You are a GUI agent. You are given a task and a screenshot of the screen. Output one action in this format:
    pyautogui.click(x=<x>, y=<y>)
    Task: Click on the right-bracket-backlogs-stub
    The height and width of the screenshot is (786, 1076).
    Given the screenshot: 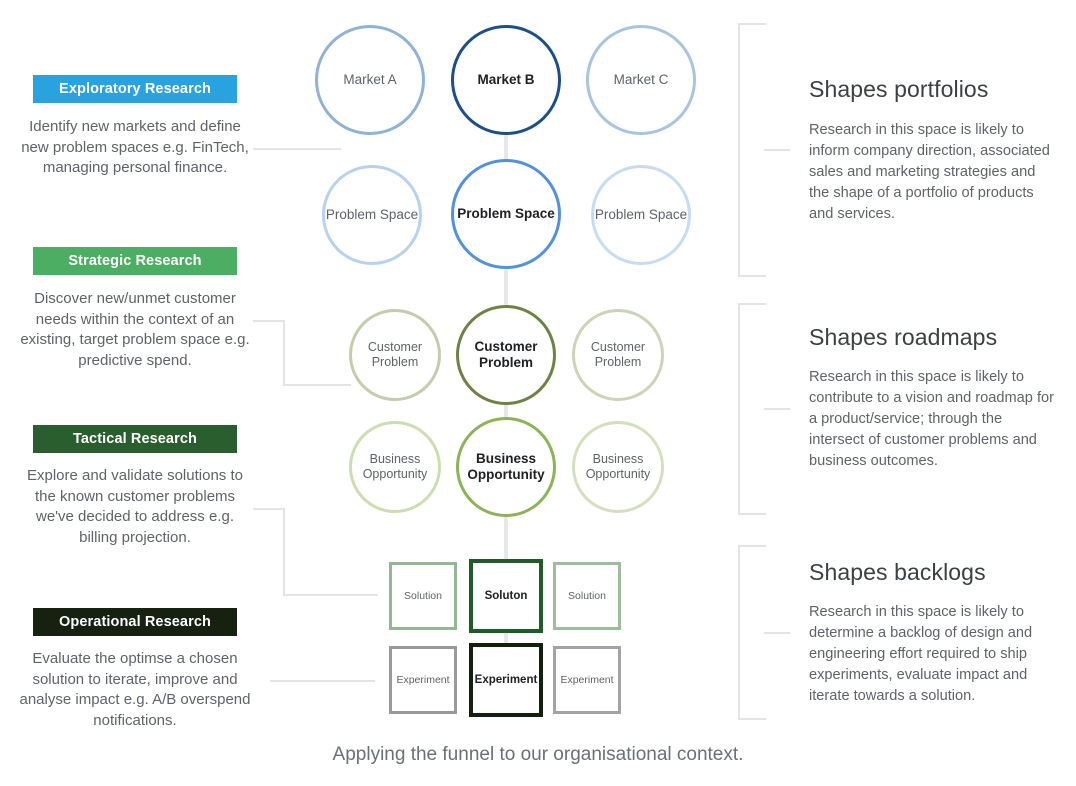 What is the action you would take?
    pyautogui.click(x=777, y=633)
    